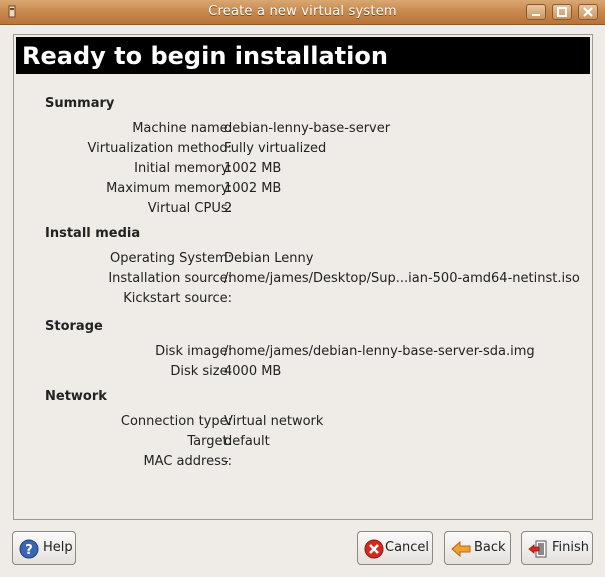 This screenshot has width=605, height=577. What do you see at coordinates (253, 371) in the screenshot?
I see `disk-size-value: 4000 MB` at bounding box center [253, 371].